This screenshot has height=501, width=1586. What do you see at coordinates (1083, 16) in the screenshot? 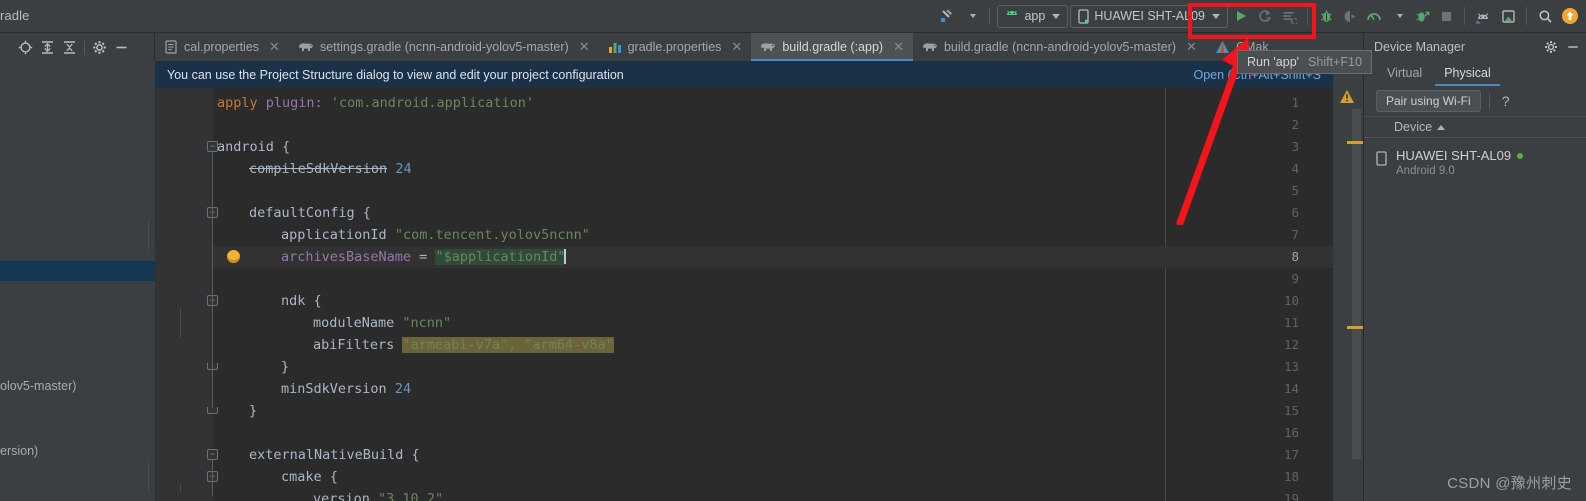
I see `phone-icon` at bounding box center [1083, 16].